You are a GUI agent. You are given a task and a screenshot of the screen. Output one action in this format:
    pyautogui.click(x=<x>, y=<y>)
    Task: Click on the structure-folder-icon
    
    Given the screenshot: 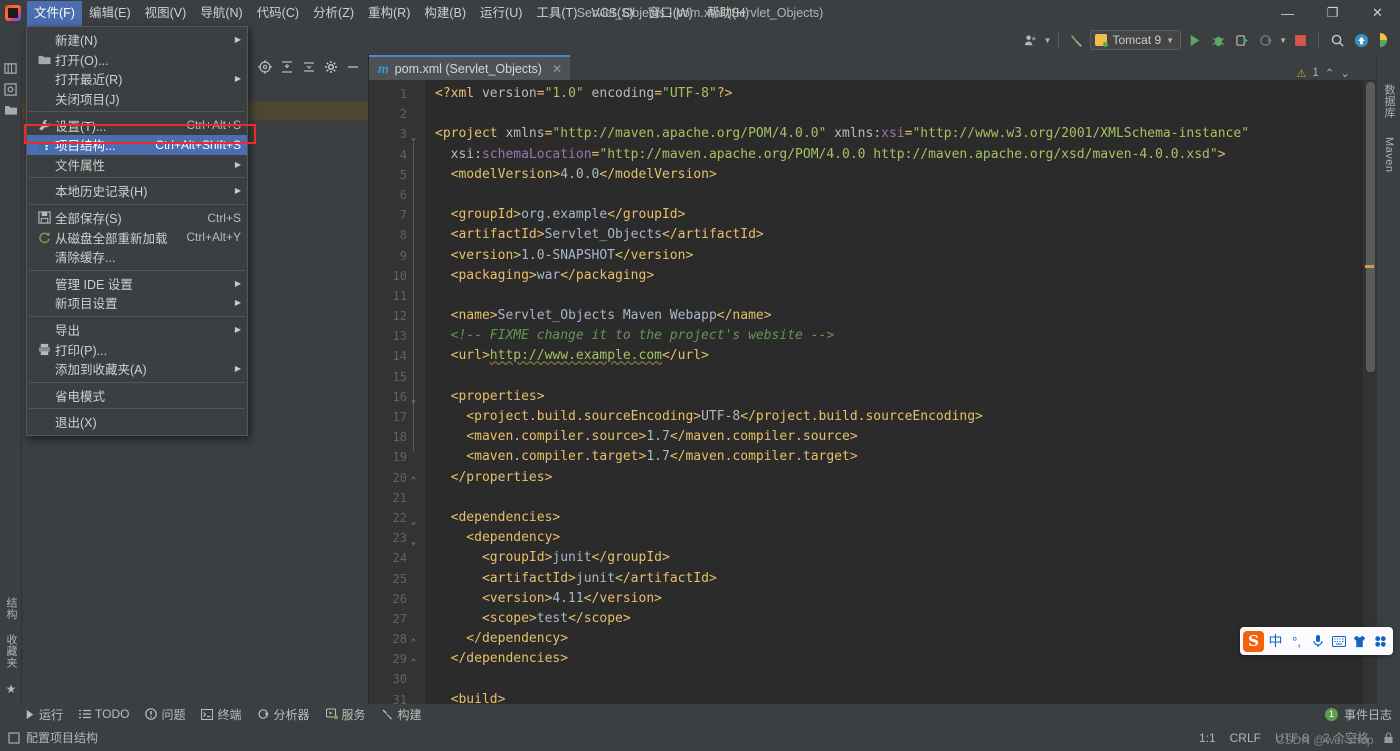 What is the action you would take?
    pyautogui.click(x=11, y=110)
    